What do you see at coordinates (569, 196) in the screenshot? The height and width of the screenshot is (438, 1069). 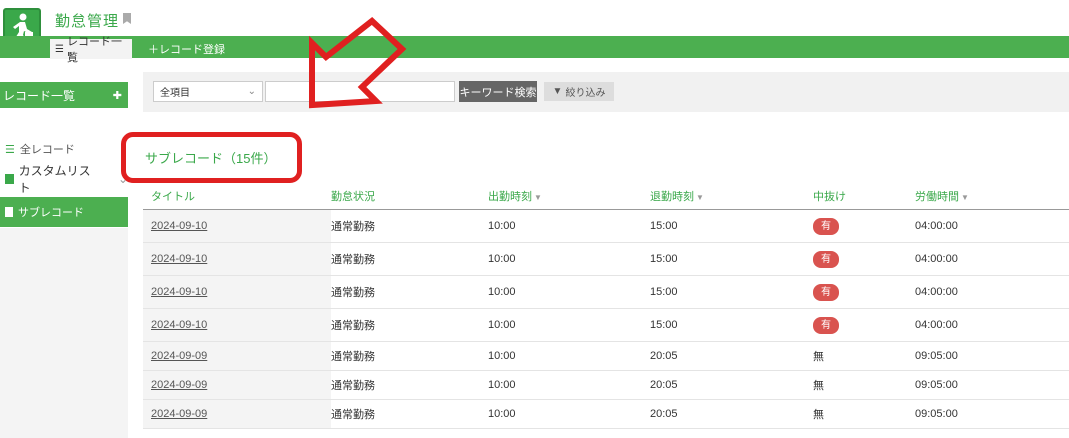 I see `column-header-start: 出勤時刻 ▼` at bounding box center [569, 196].